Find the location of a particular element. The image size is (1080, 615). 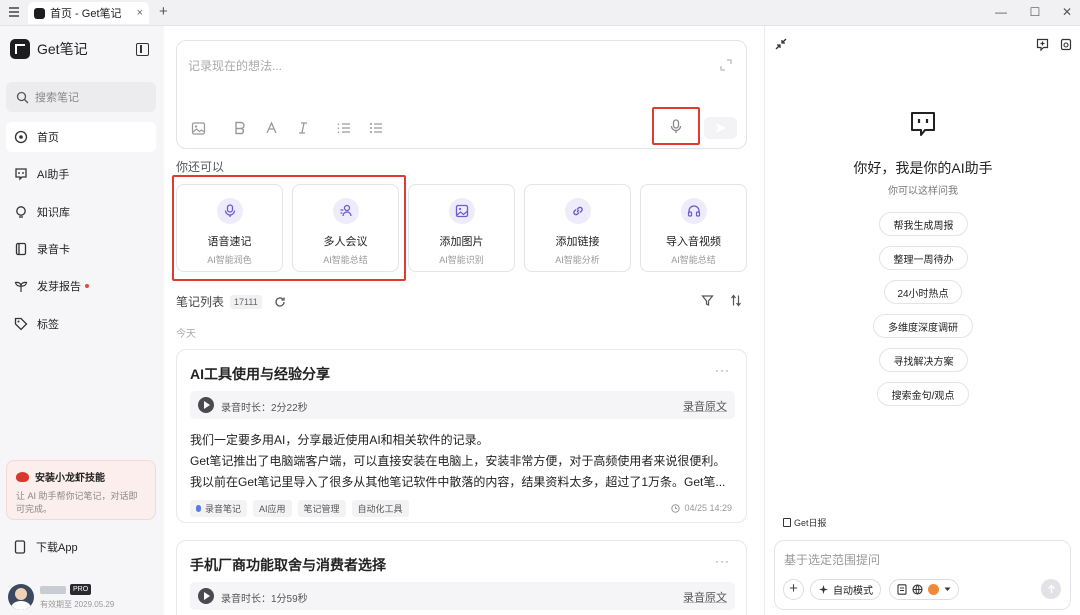

send-icon is located at coordinates (720, 128).